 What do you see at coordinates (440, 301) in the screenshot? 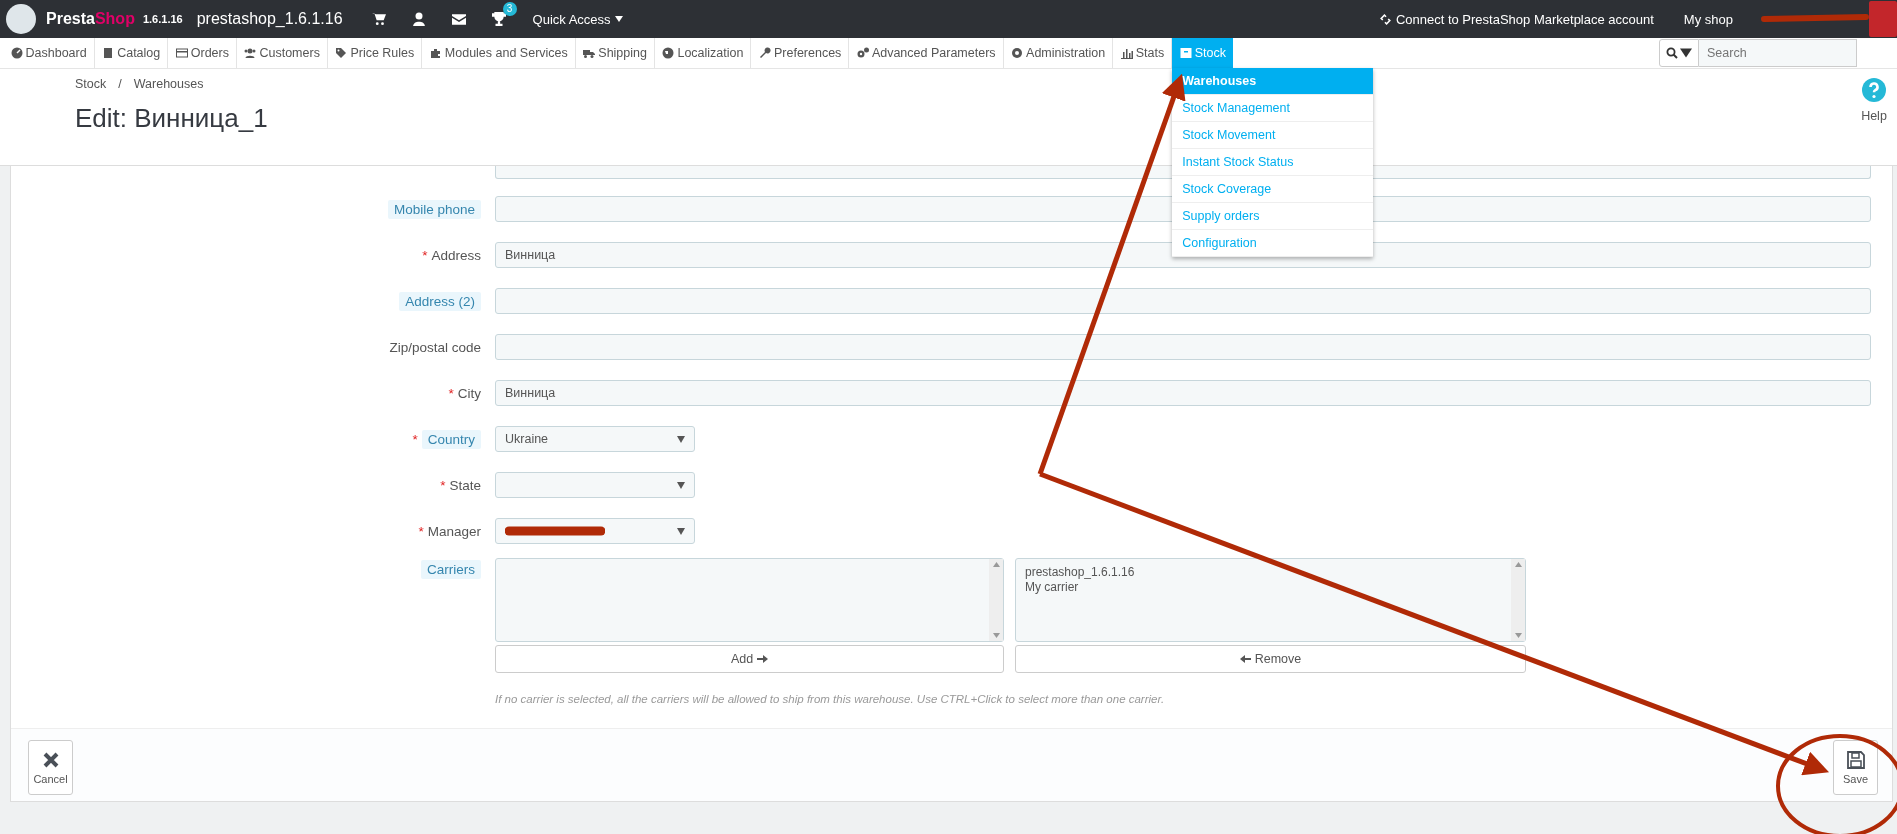
I see `field-label: Address (2)` at bounding box center [440, 301].